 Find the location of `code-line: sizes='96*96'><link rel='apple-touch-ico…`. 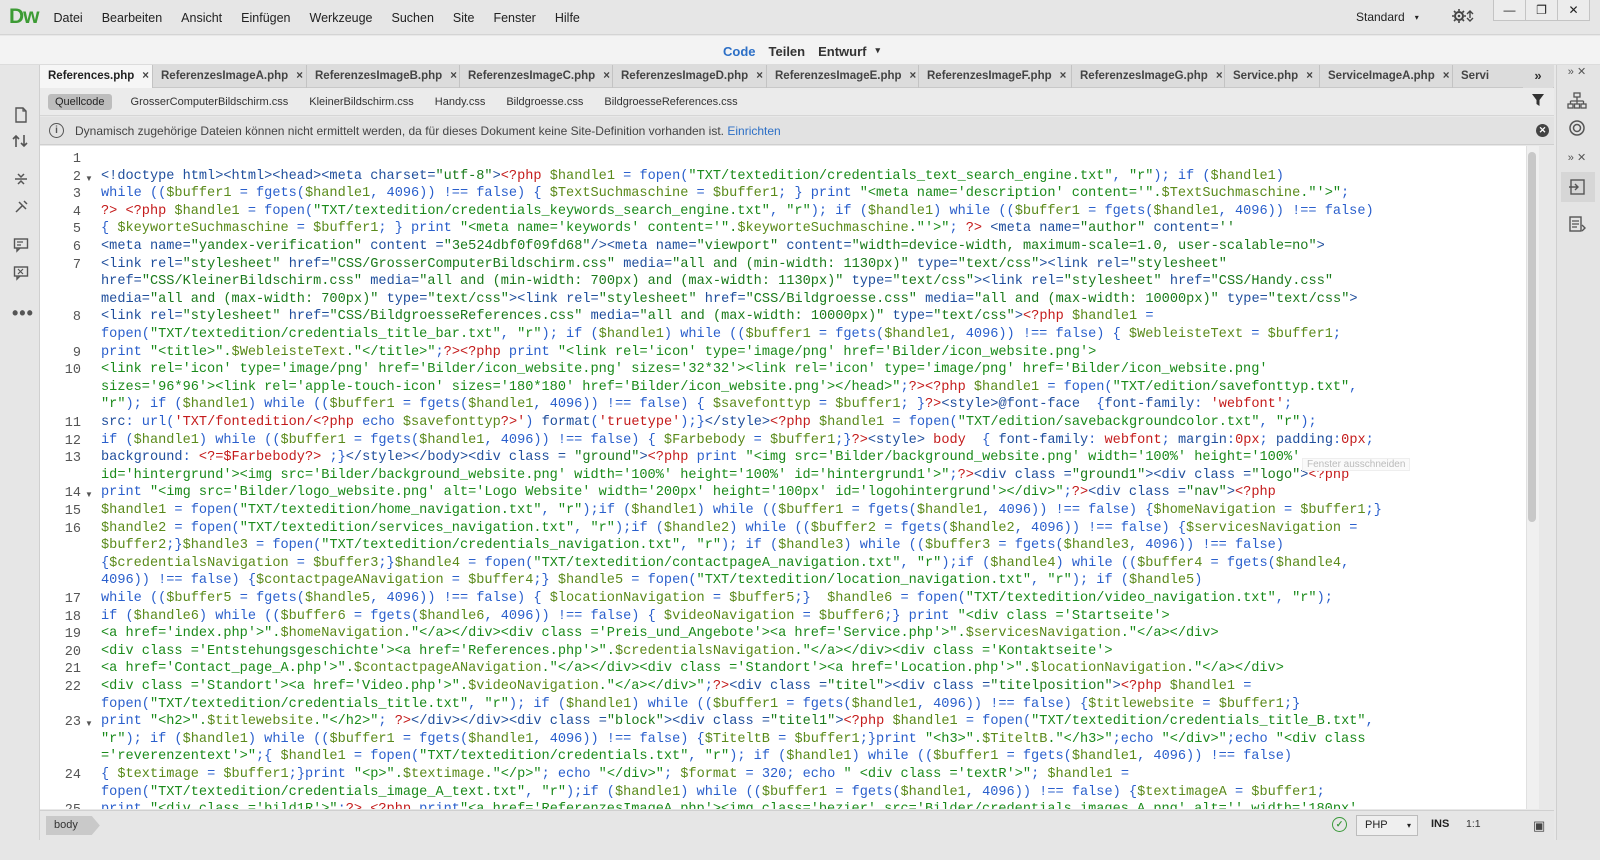

code-line: sizes='96*96'><link rel='apple-touch-ico… is located at coordinates (729, 388).